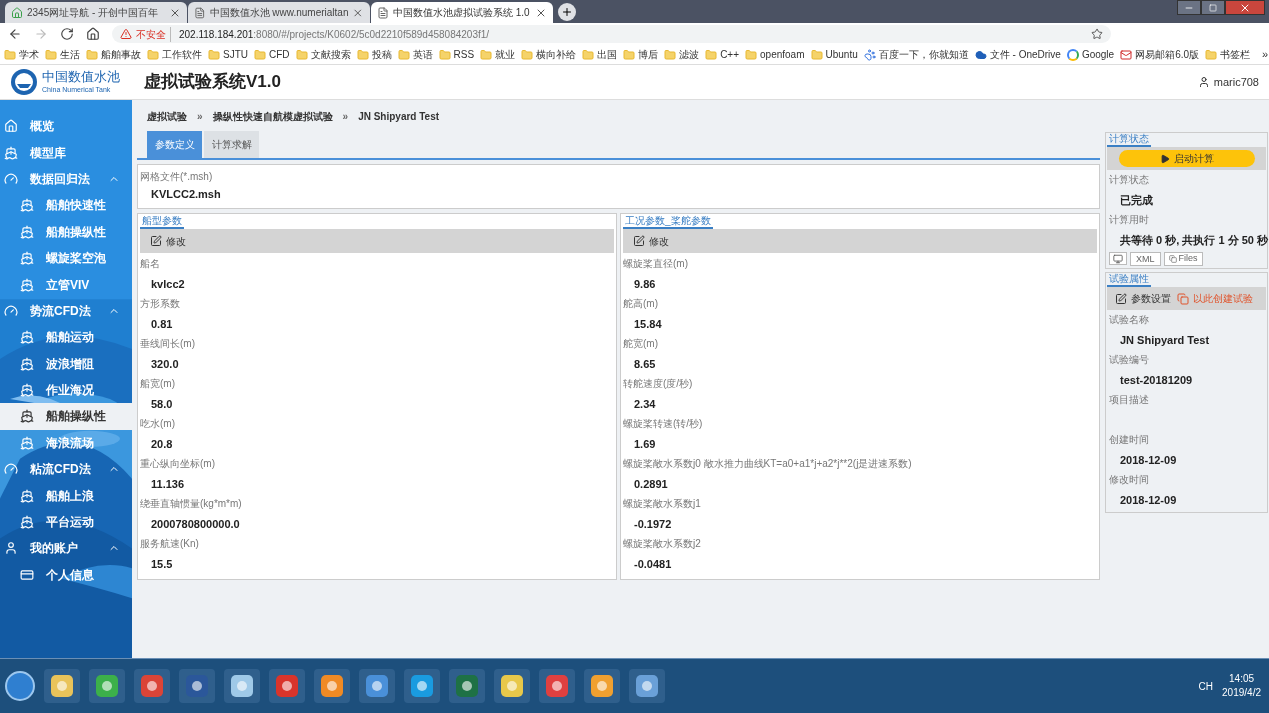  Describe the element at coordinates (567, 12) in the screenshot. I see `new-tab-button` at that location.